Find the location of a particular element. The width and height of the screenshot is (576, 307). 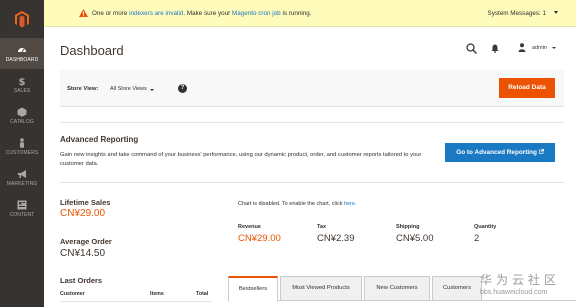

dashboard-icon is located at coordinates (22, 49).